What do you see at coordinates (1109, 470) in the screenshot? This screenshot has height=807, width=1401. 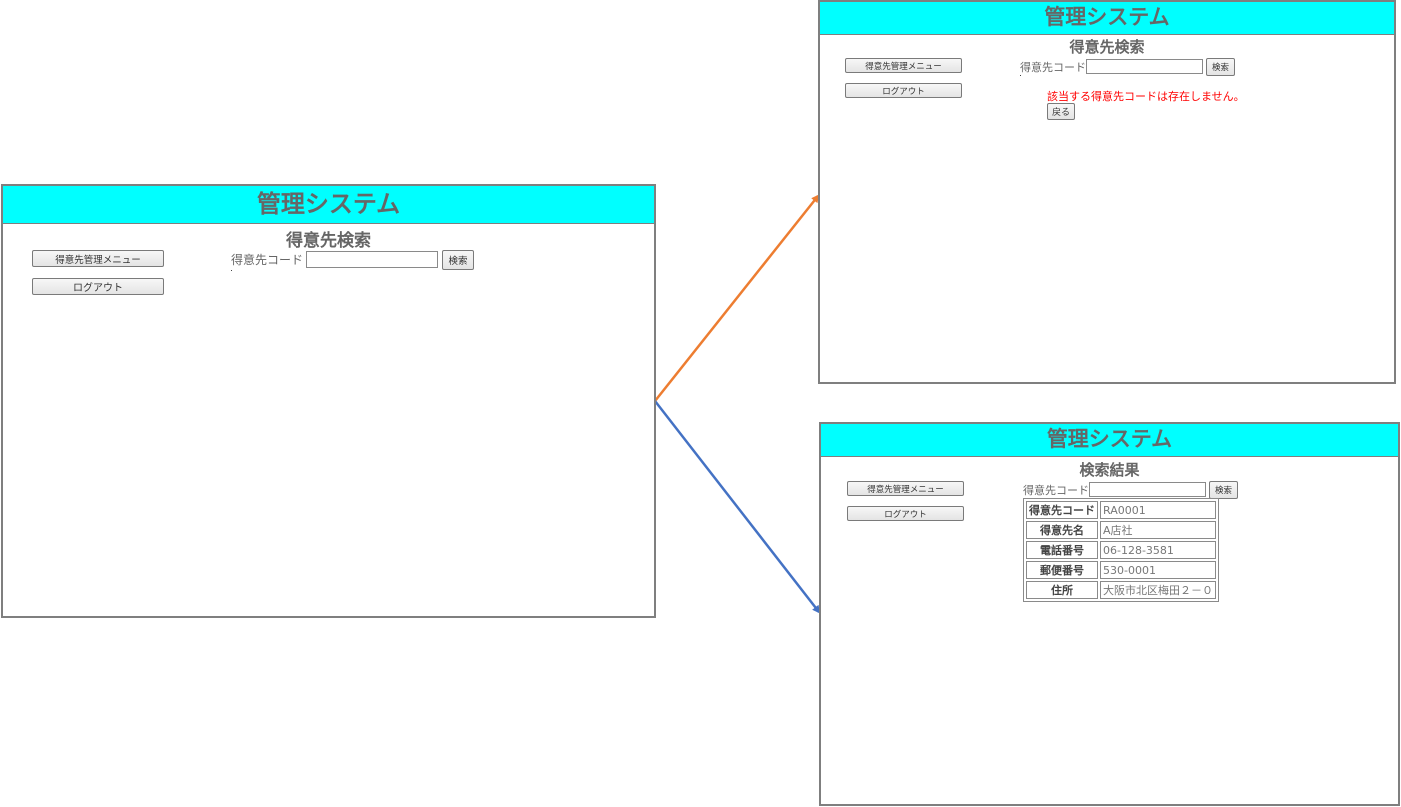 I see `page-title: 検索結果` at bounding box center [1109, 470].